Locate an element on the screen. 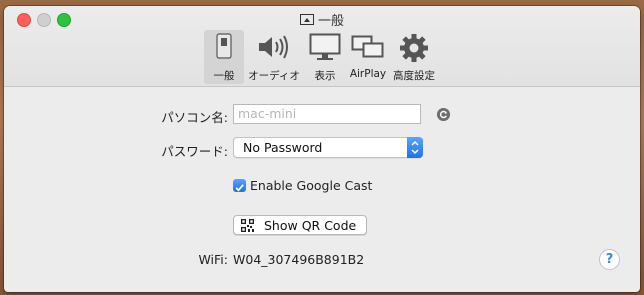 This screenshot has height=295, width=644. speaker-icon is located at coordinates (273, 47).